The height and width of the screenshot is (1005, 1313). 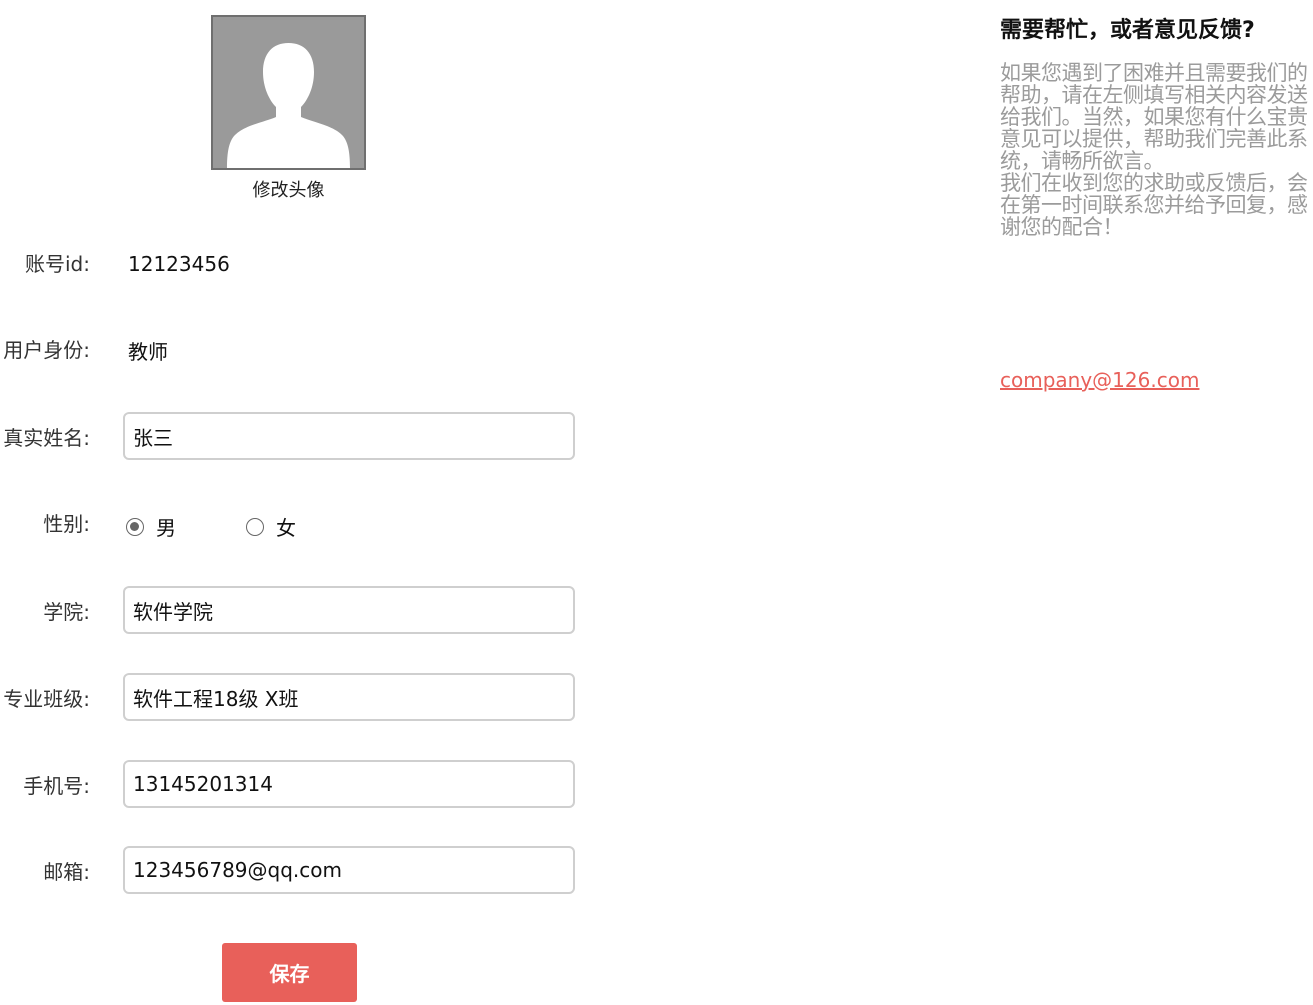 What do you see at coordinates (66, 612) in the screenshot?
I see `college-label: 学院:` at bounding box center [66, 612].